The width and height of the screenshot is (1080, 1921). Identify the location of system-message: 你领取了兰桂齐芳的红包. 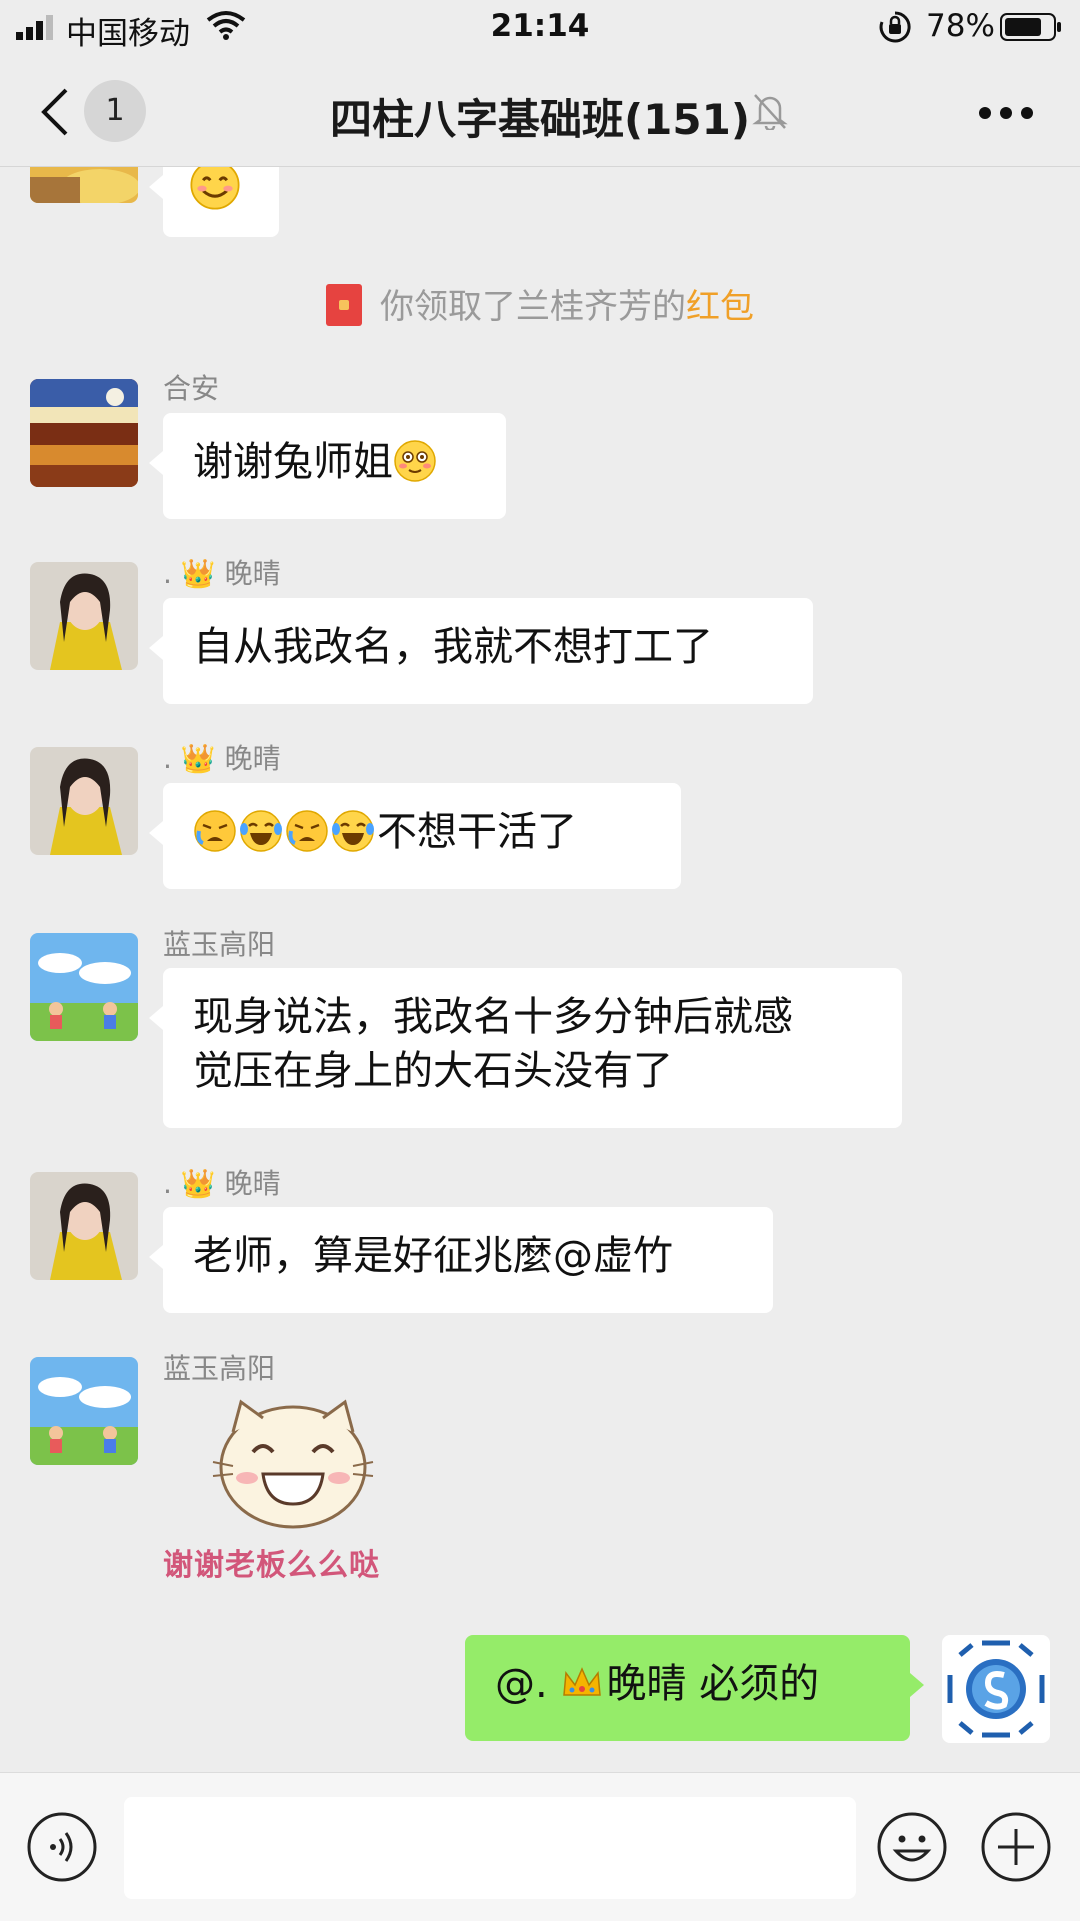
(540, 303).